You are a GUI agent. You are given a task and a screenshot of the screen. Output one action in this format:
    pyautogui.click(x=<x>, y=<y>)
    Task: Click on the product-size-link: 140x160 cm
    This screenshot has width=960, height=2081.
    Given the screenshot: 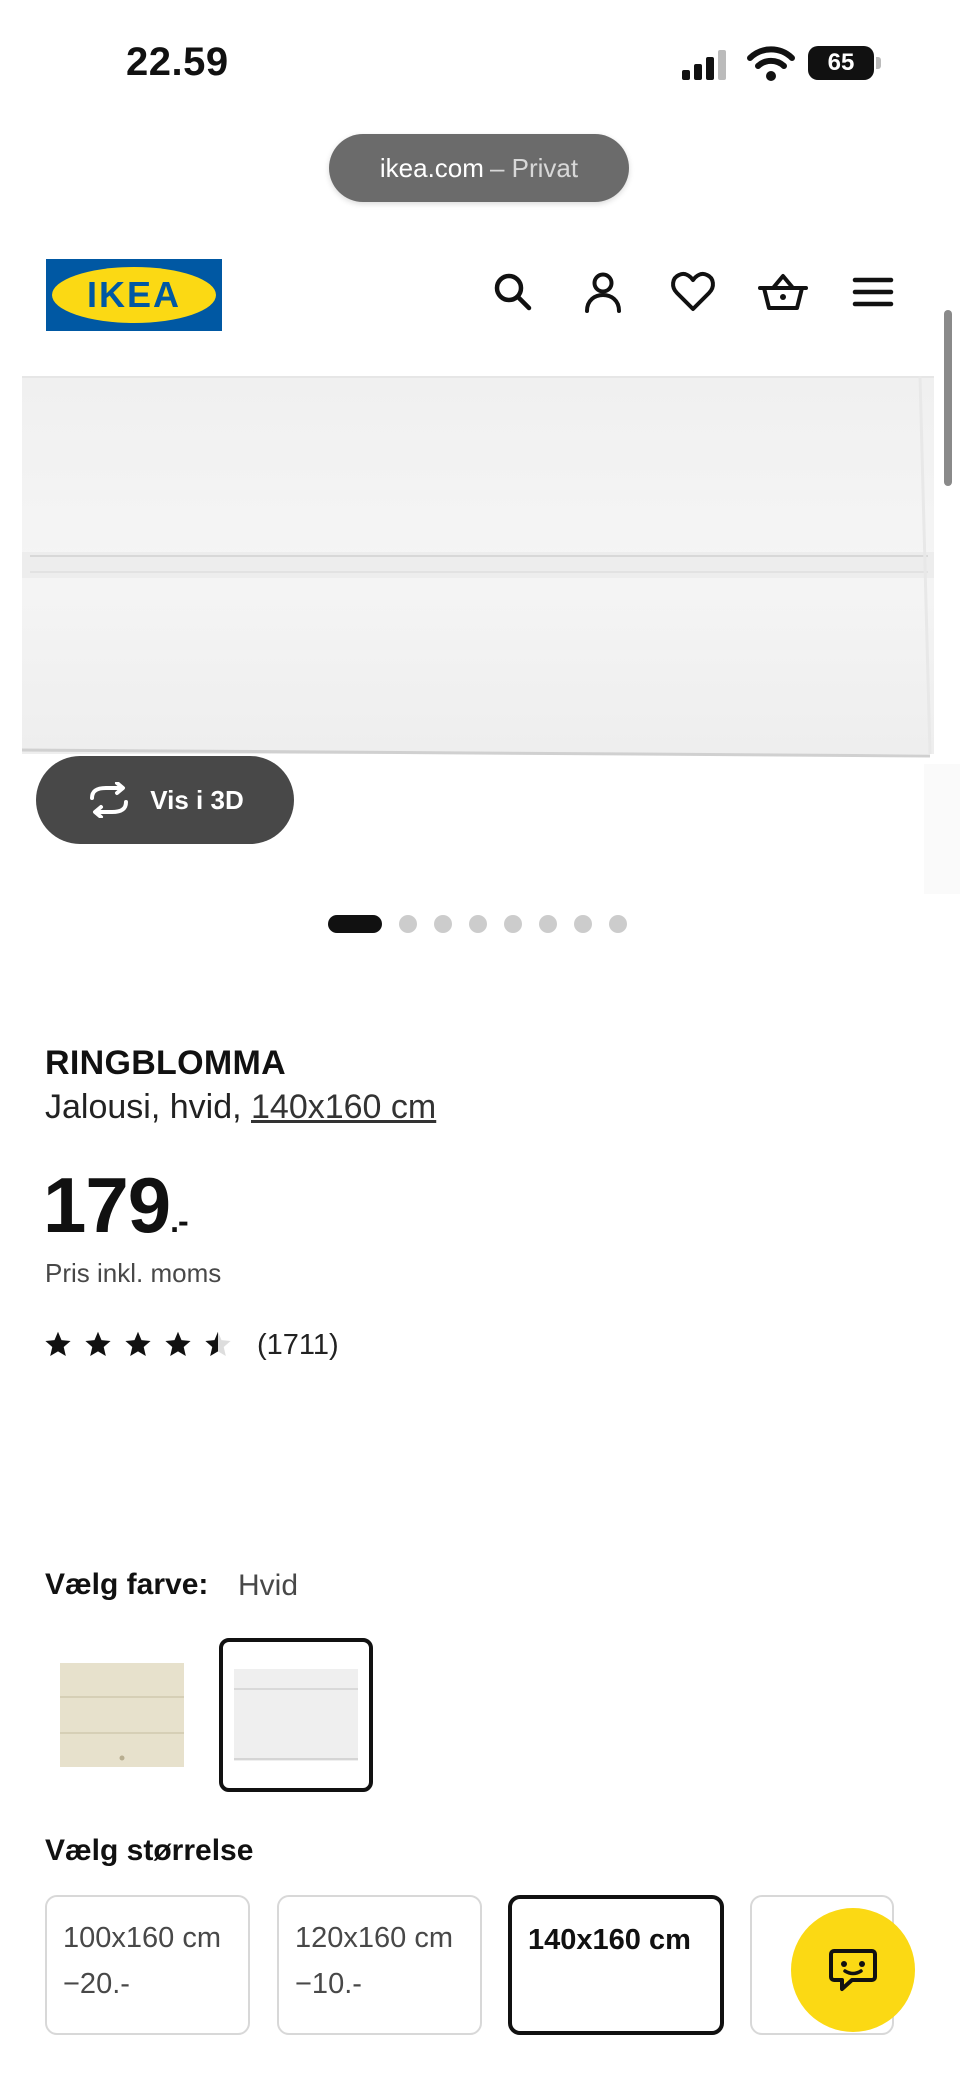 What is the action you would take?
    pyautogui.click(x=343, y=1107)
    